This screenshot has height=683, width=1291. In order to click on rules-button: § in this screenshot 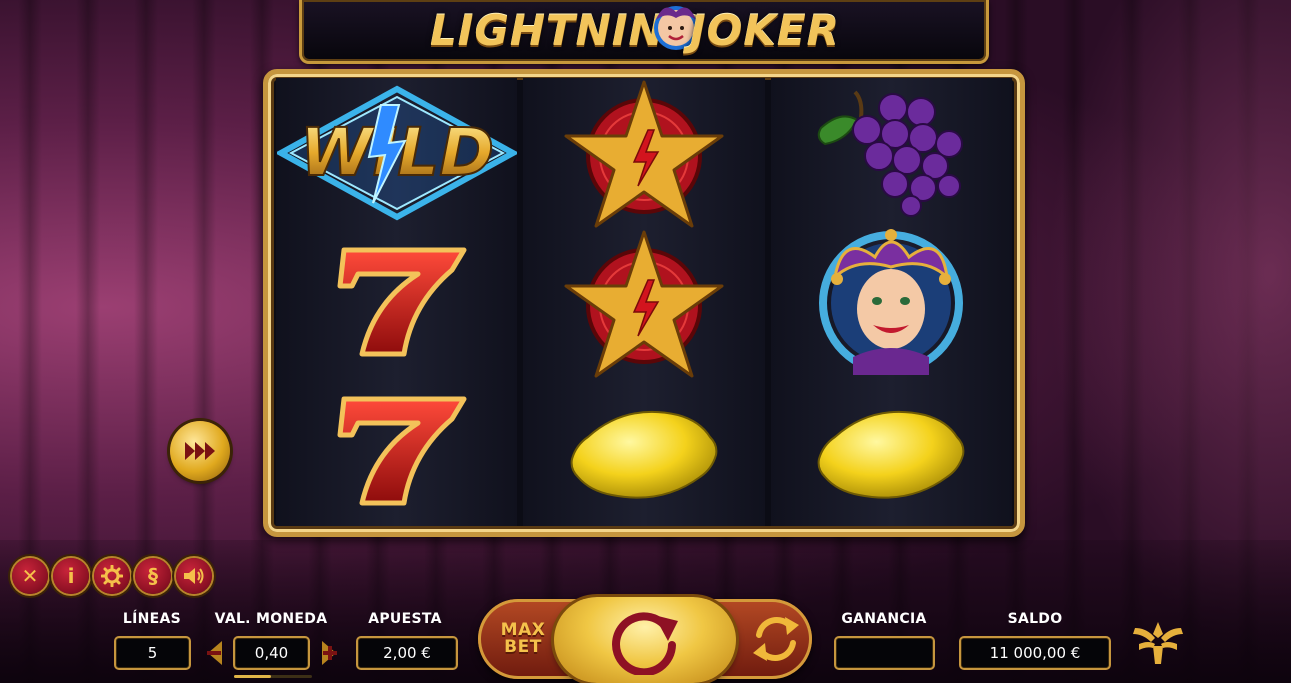, I will do `click(153, 576)`.